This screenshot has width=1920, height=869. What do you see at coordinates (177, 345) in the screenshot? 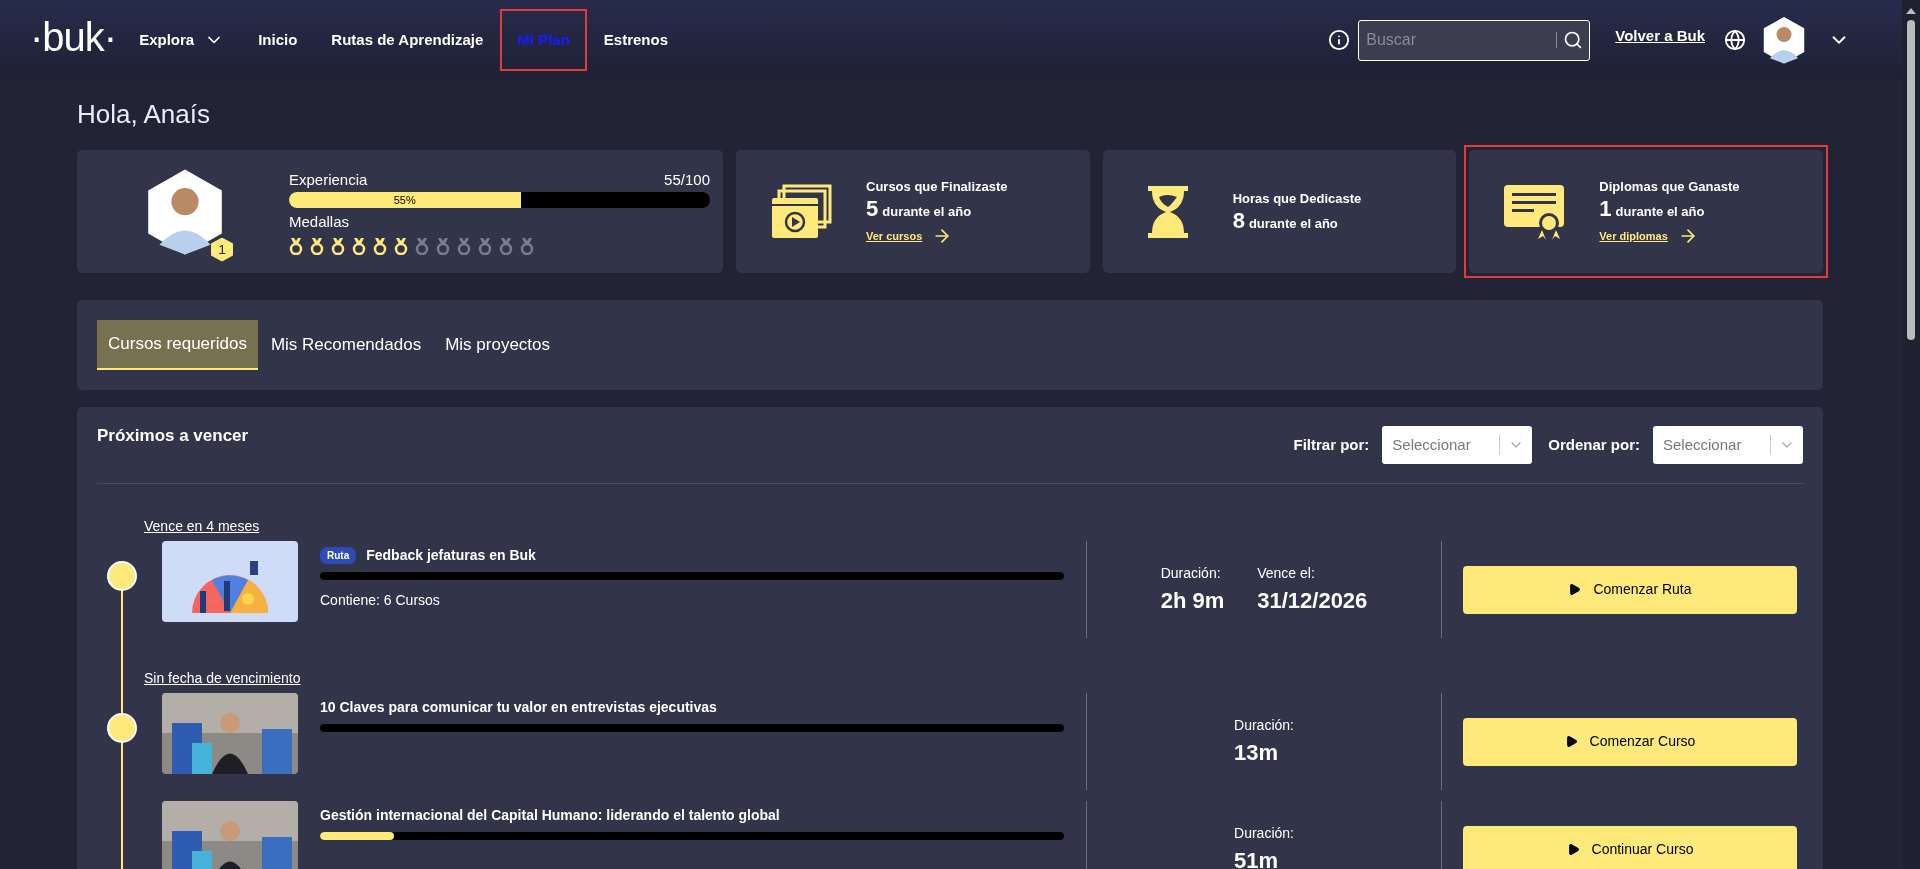
I see `tab: Cursos requeridos` at bounding box center [177, 345].